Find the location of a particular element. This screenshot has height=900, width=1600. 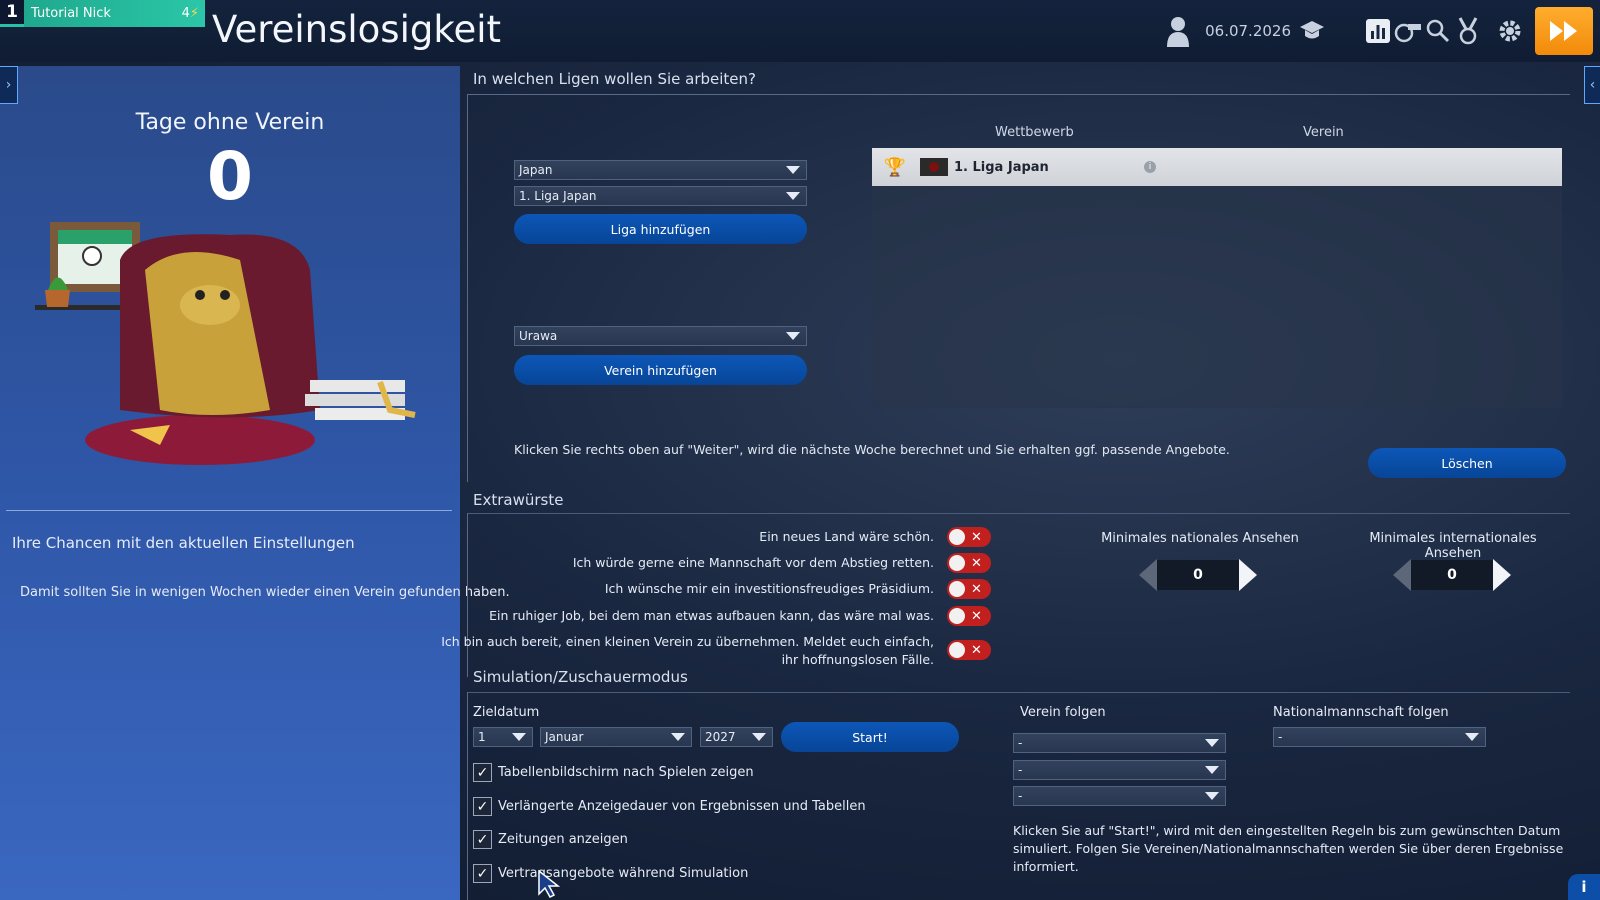

expand-left-tab: › is located at coordinates (9, 85).